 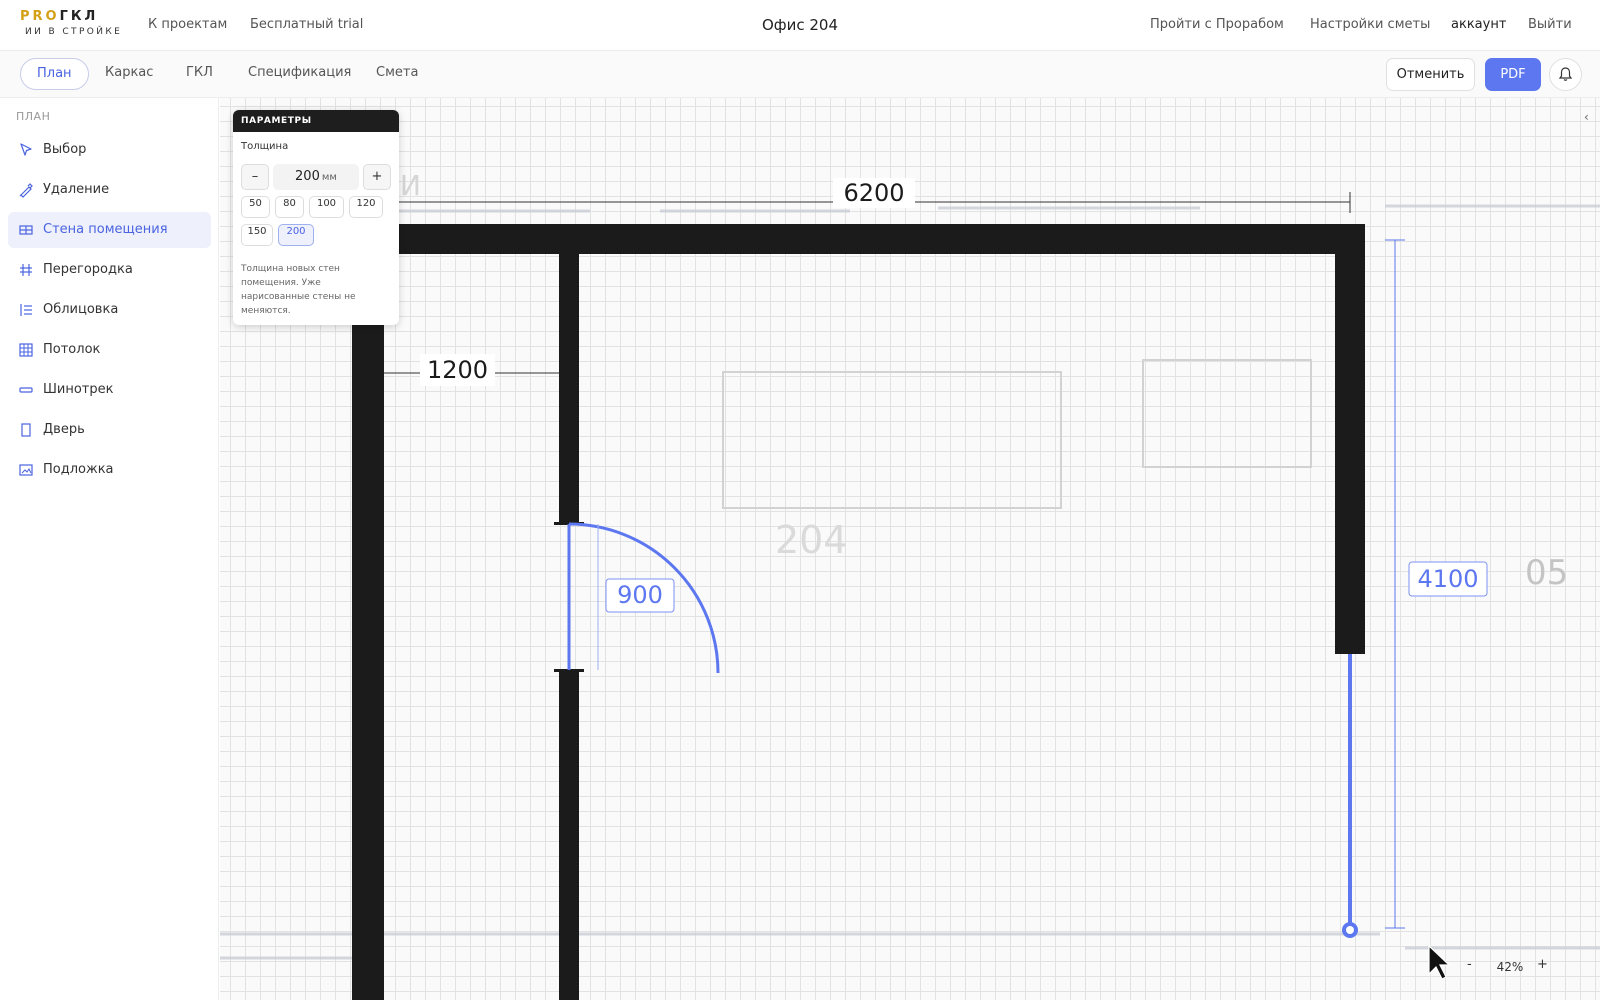 What do you see at coordinates (105, 229) in the screenshot?
I see `sidebar-item-label: Стена помещения` at bounding box center [105, 229].